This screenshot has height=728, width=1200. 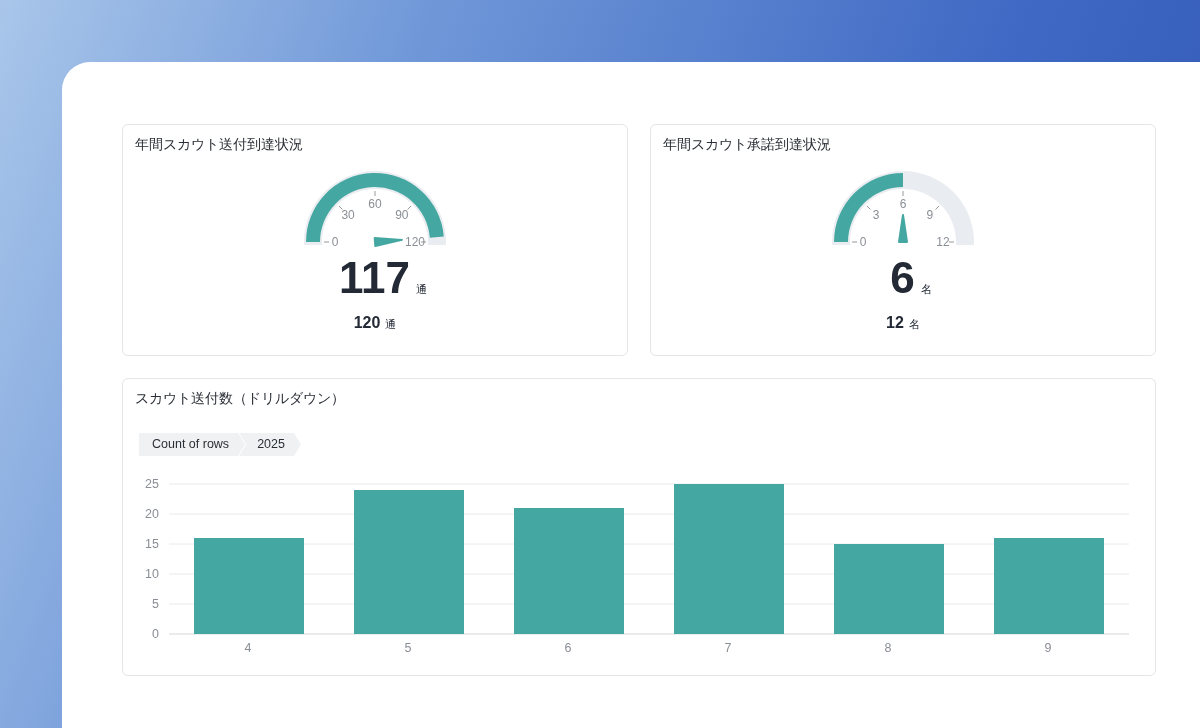 What do you see at coordinates (903, 204) in the screenshot?
I see `gauge-tick-label: 6` at bounding box center [903, 204].